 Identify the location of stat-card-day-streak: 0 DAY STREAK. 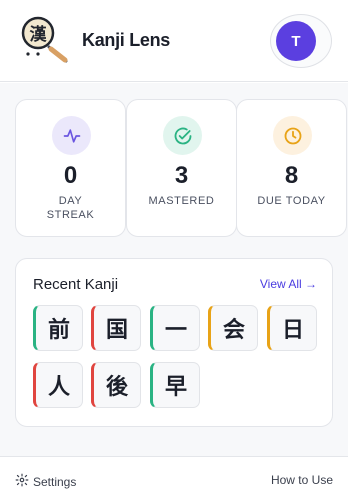
(70, 168).